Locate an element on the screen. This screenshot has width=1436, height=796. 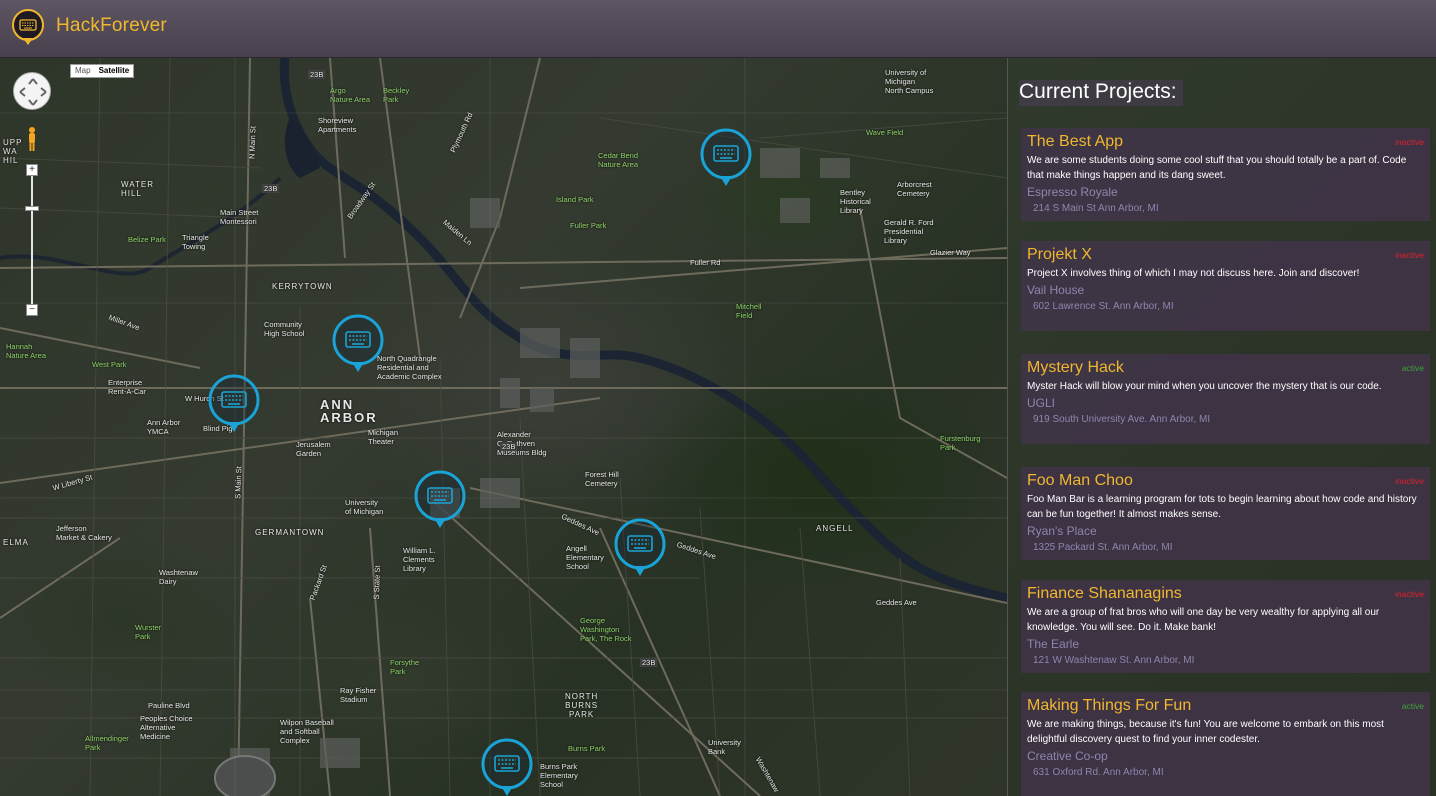
map-label-george-washington: George Washington Park, The Rock is located at coordinates (606, 629).